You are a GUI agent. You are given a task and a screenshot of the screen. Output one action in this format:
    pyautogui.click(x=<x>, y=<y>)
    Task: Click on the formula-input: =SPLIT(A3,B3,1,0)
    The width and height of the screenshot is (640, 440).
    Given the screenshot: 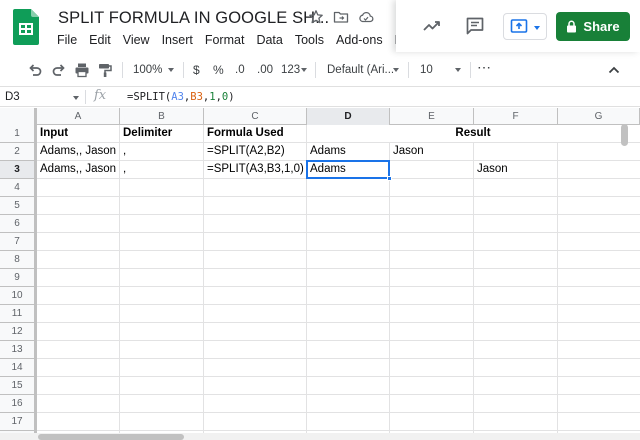 What is the action you would take?
    pyautogui.click(x=181, y=97)
    